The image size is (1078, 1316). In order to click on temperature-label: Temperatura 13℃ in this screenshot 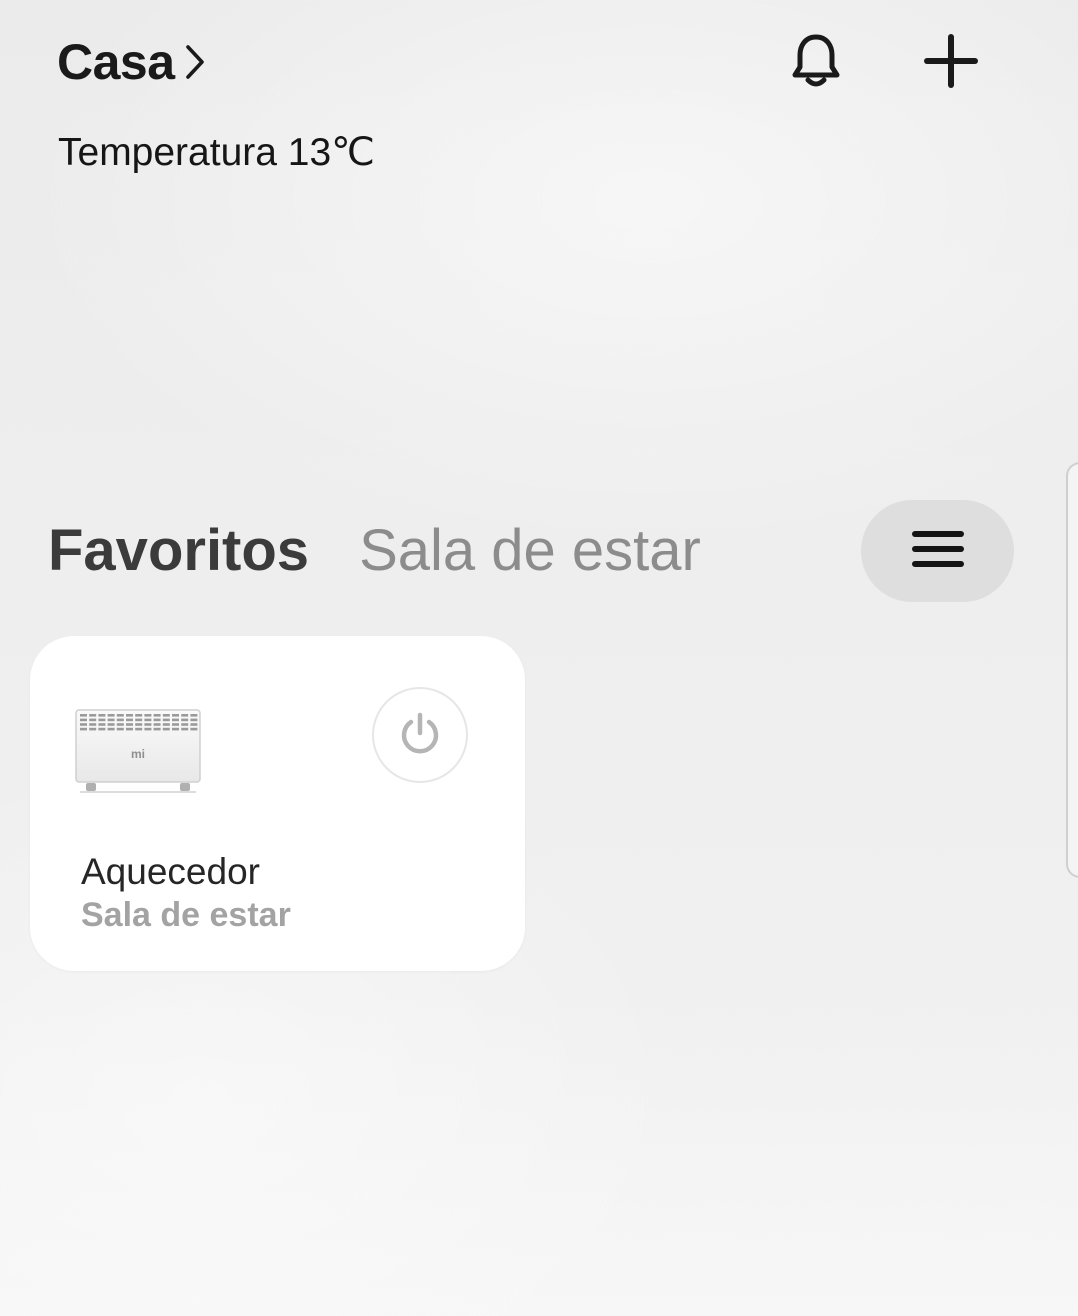, I will do `click(216, 152)`.